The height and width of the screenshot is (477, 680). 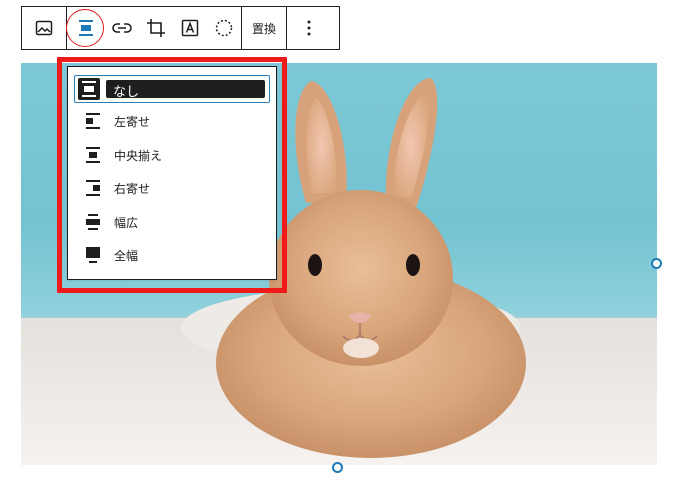 What do you see at coordinates (89, 89) in the screenshot?
I see `align-none-icon` at bounding box center [89, 89].